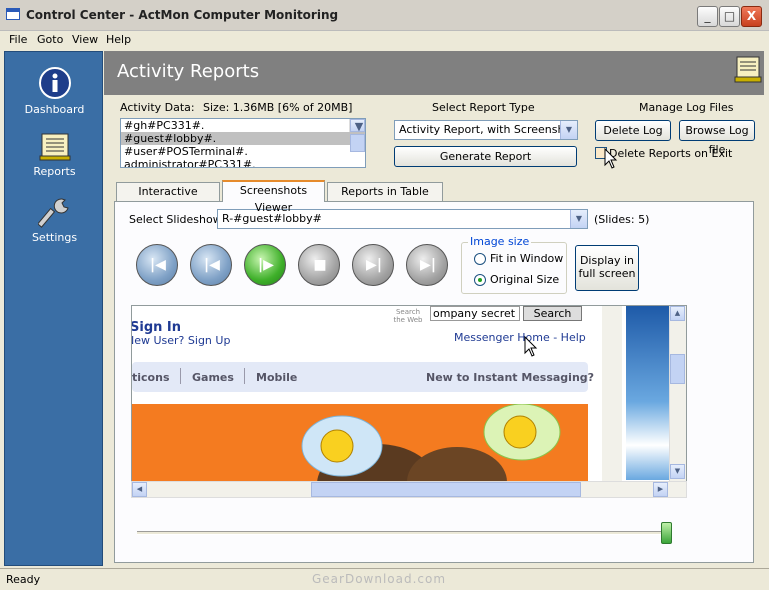  I want to click on sidebar: Dashboard Reports Settings, so click(53, 308).